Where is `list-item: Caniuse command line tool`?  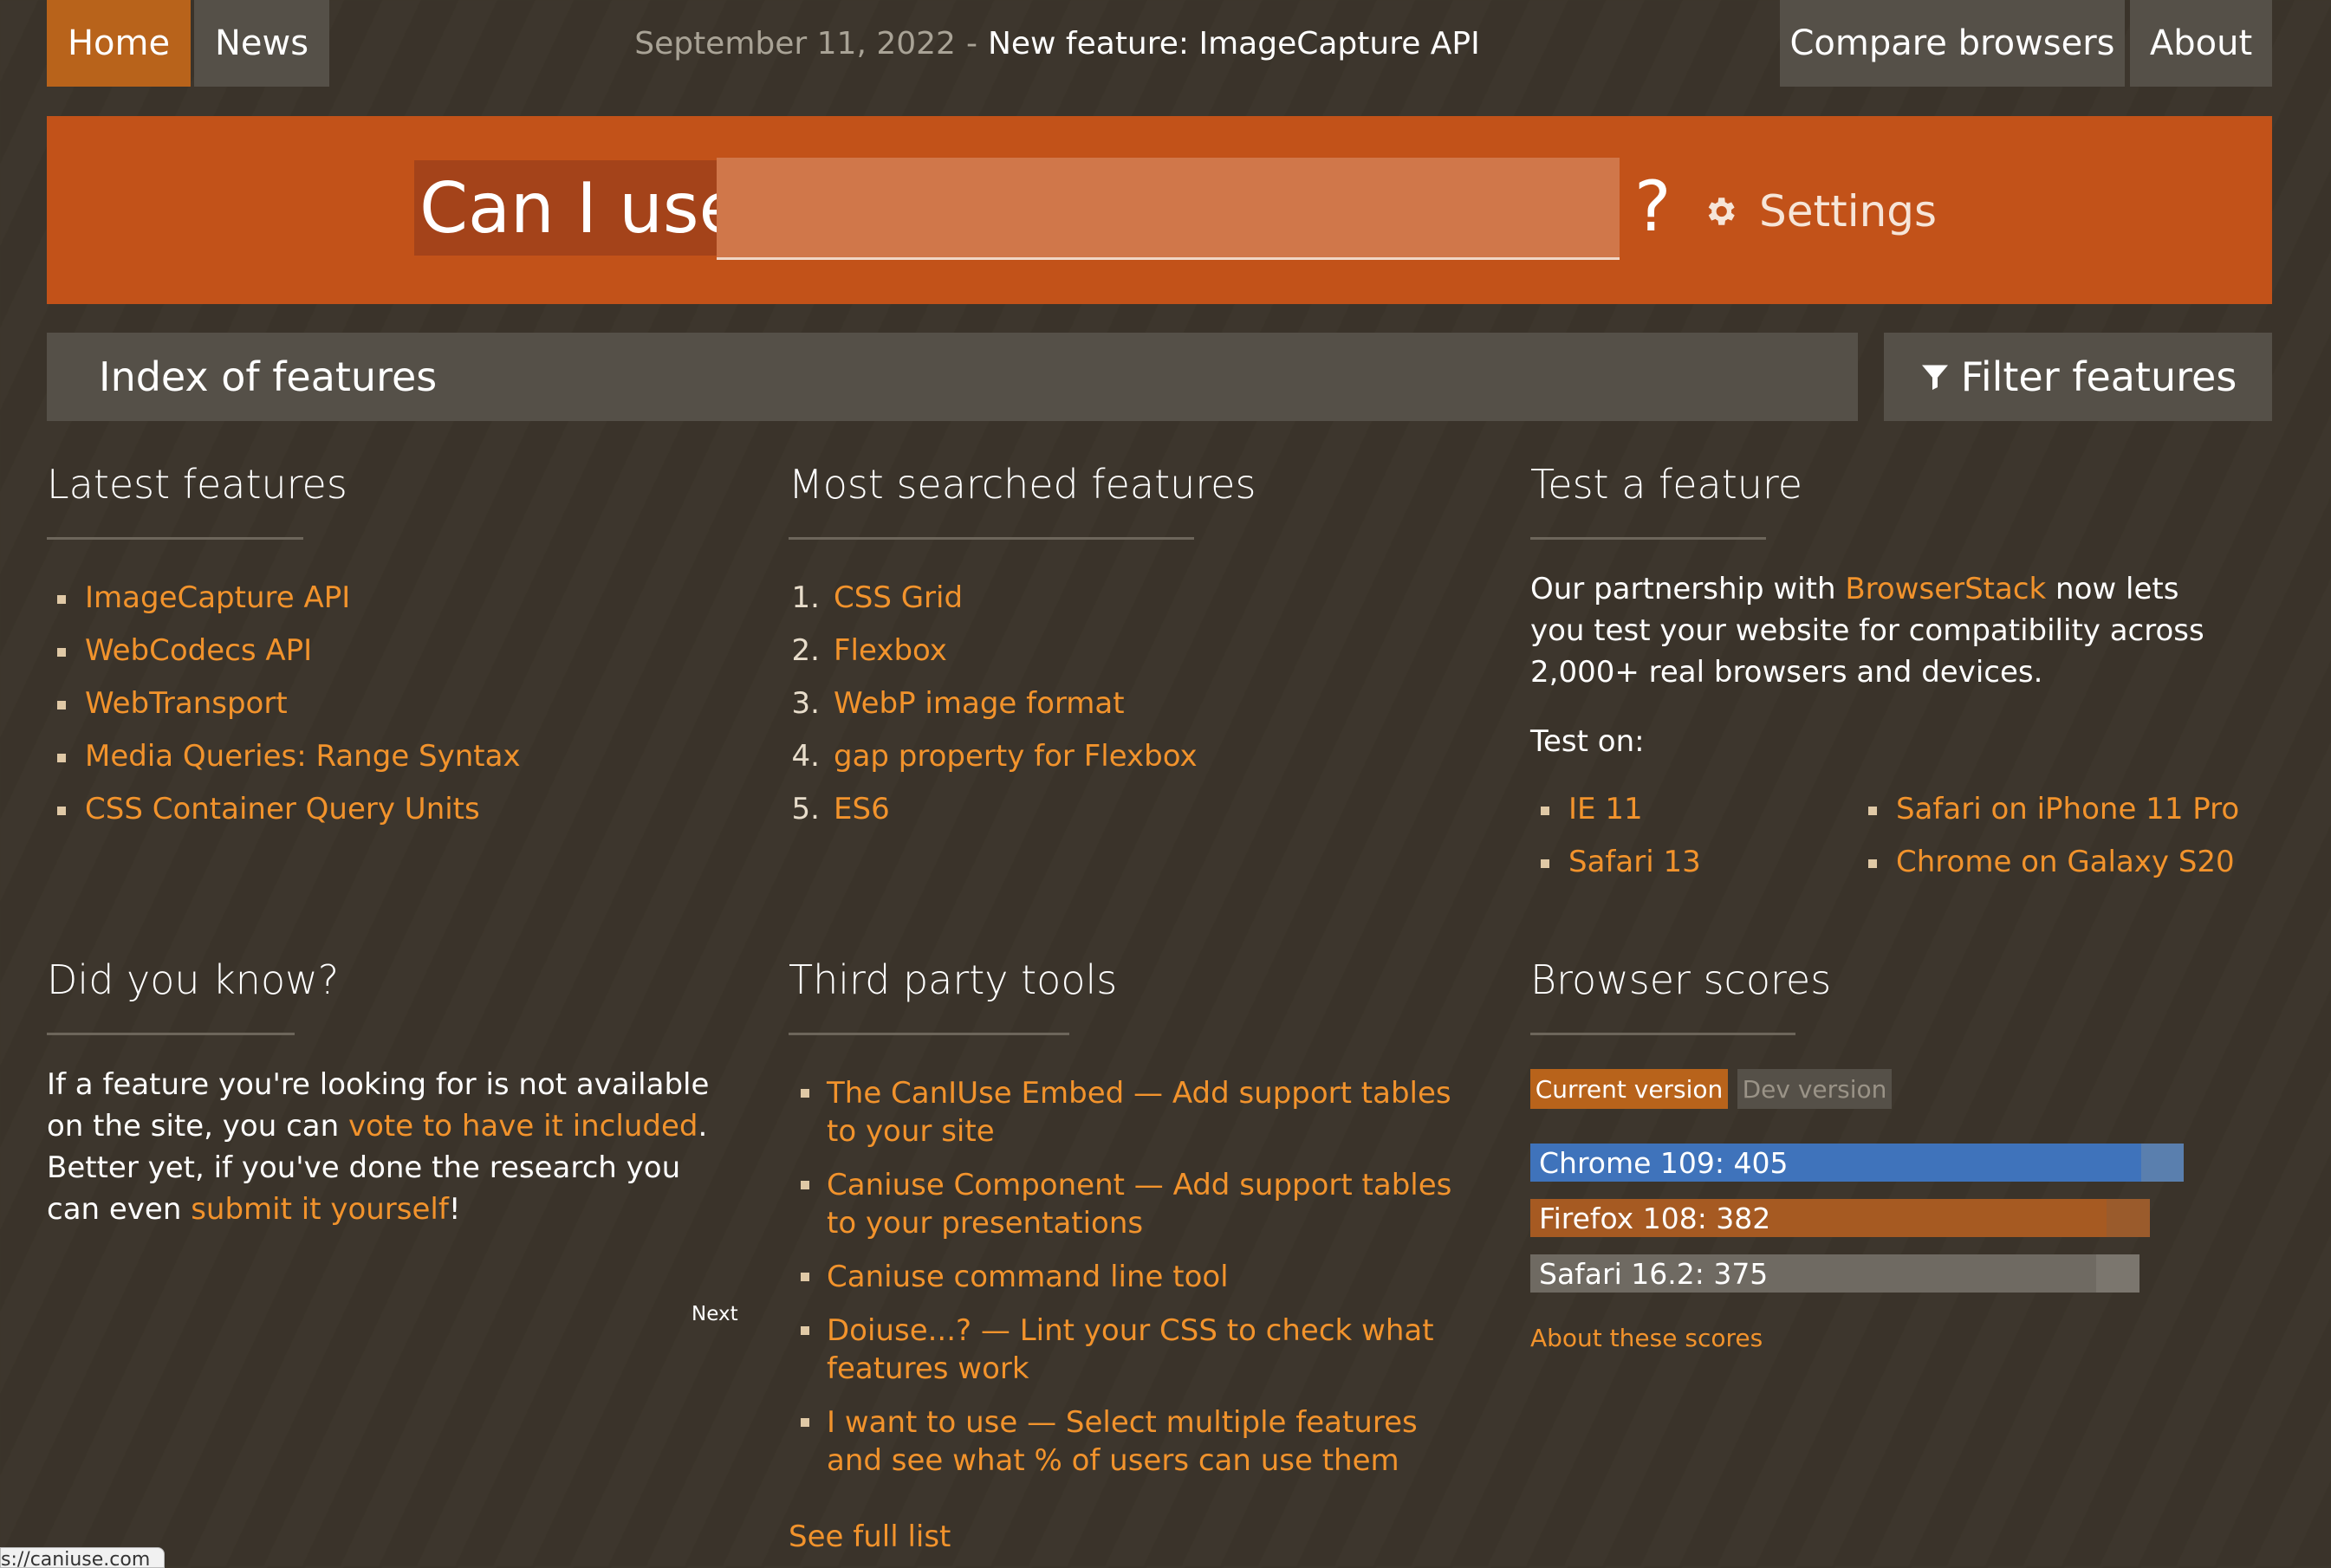 list-item: Caniuse command line tool is located at coordinates (1135, 1277).